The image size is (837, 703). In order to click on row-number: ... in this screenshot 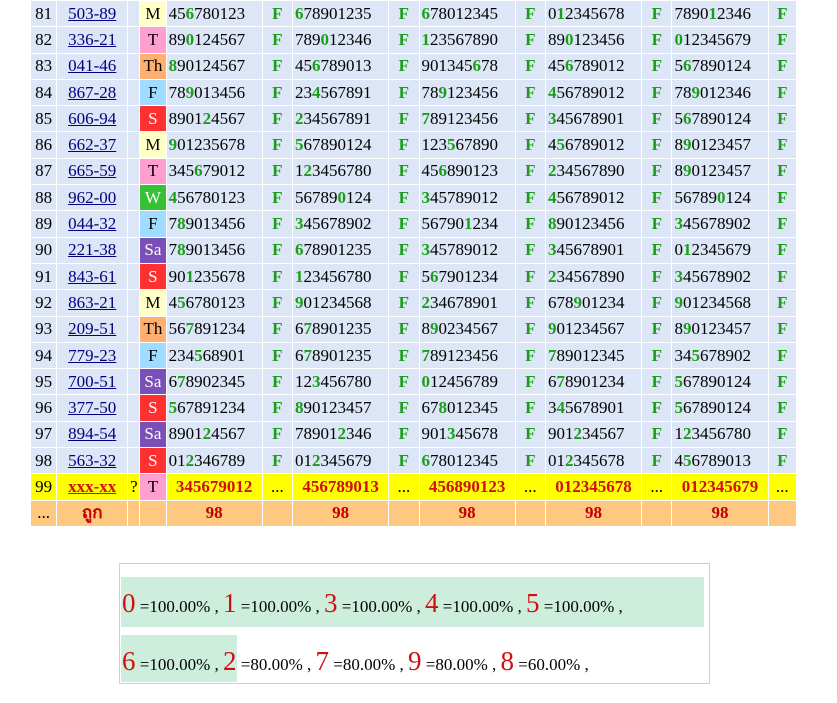, I will do `click(43, 513)`.